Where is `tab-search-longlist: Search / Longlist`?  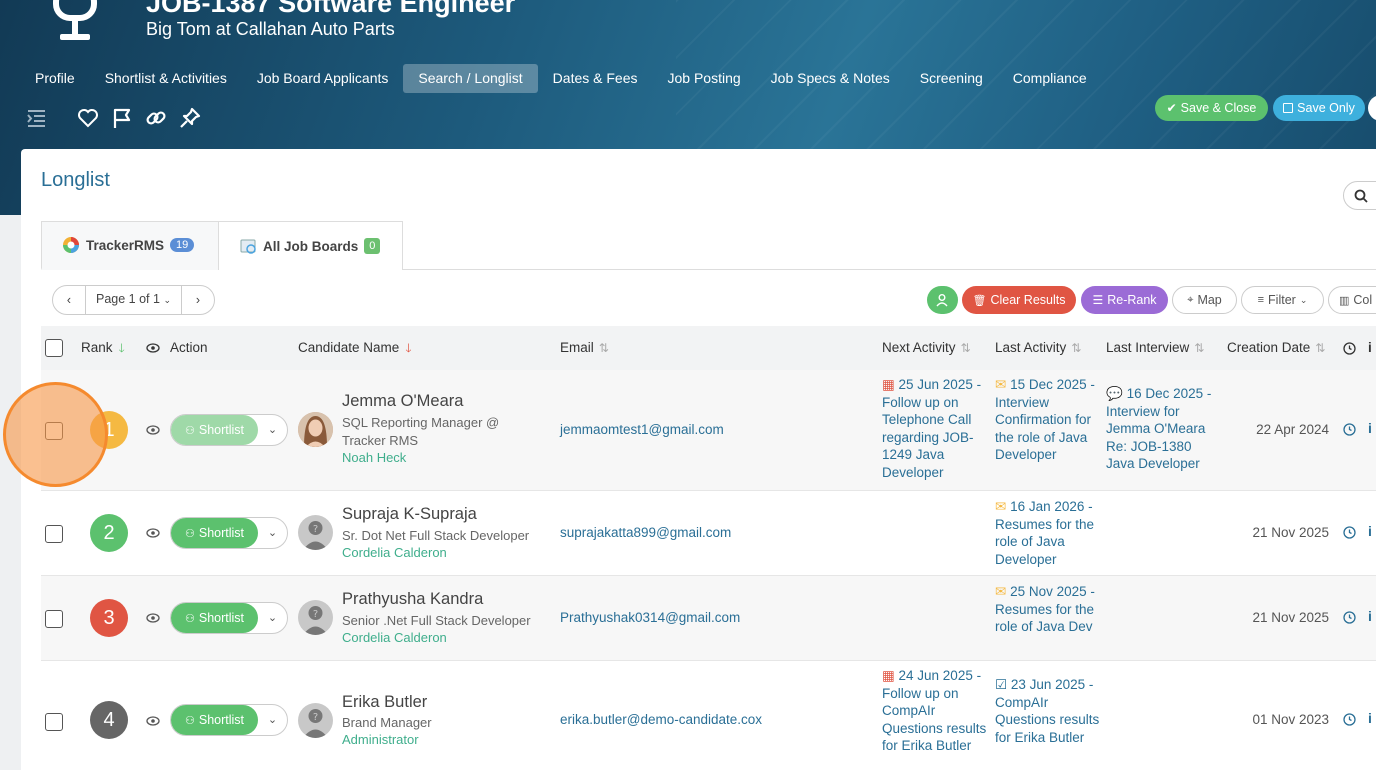 tab-search-longlist: Search / Longlist is located at coordinates (470, 78).